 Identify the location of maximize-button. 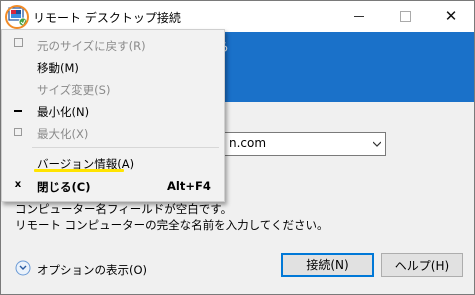
(405, 16).